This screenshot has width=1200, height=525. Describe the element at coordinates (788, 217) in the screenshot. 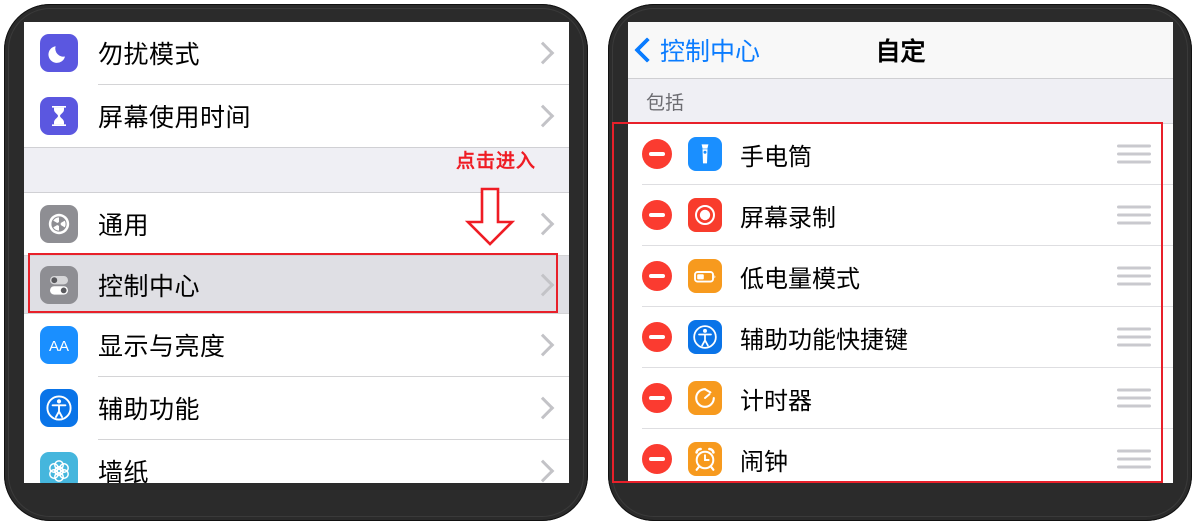

I see `include-row-label: 屏幕录制` at that location.